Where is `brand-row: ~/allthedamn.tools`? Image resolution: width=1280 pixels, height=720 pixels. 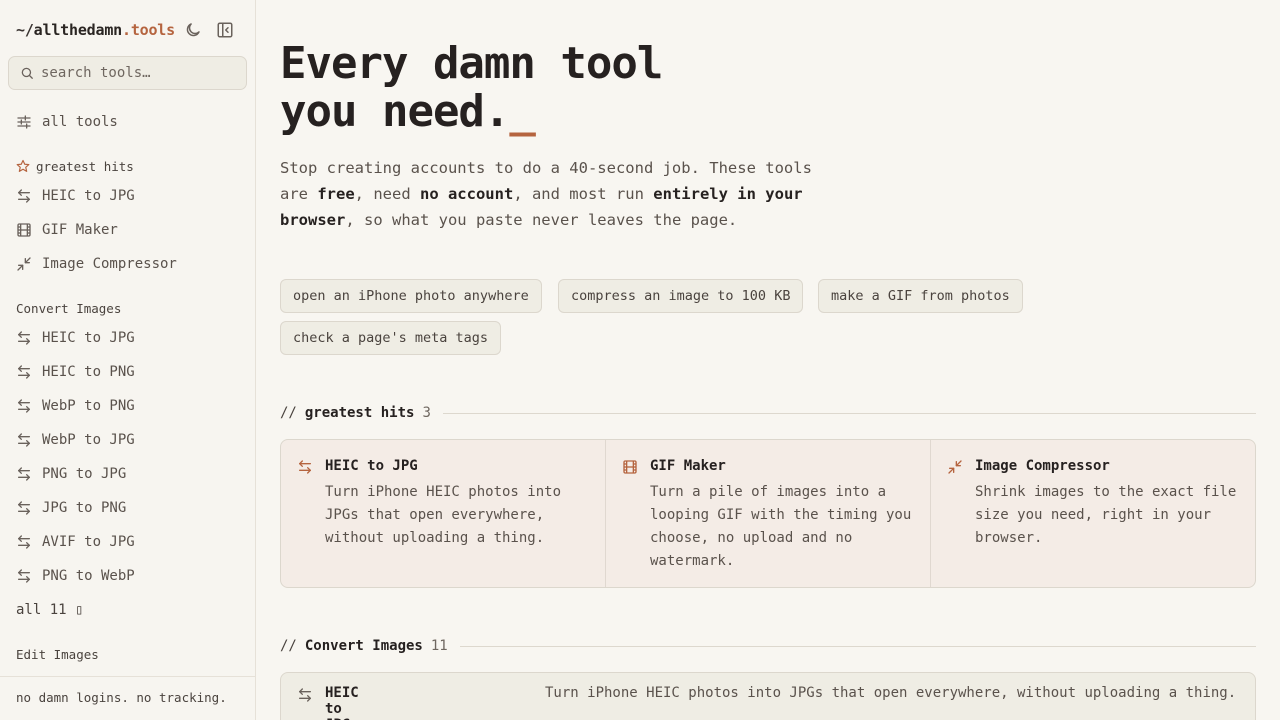 brand-row: ~/allthedamn.tools is located at coordinates (128, 30).